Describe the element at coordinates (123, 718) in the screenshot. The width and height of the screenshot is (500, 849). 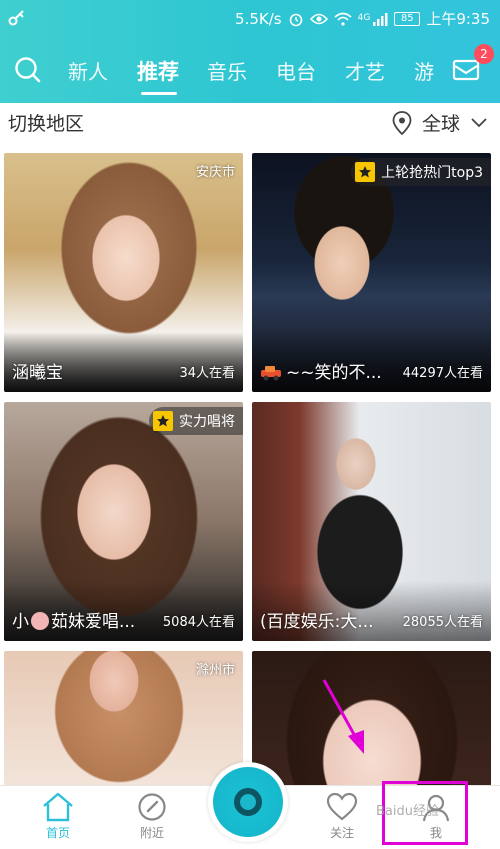
I see `live-room-card: 滁州市` at that location.